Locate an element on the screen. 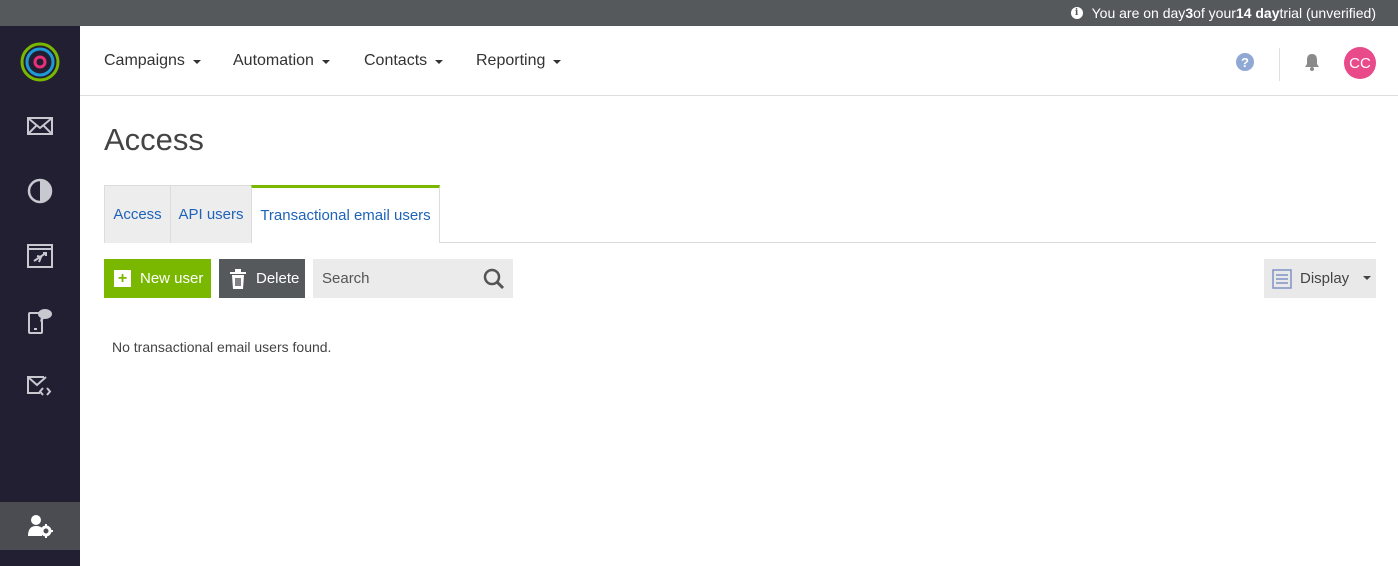 This screenshot has height=566, width=1398. sidebar-item-user-settings is located at coordinates (40, 526).